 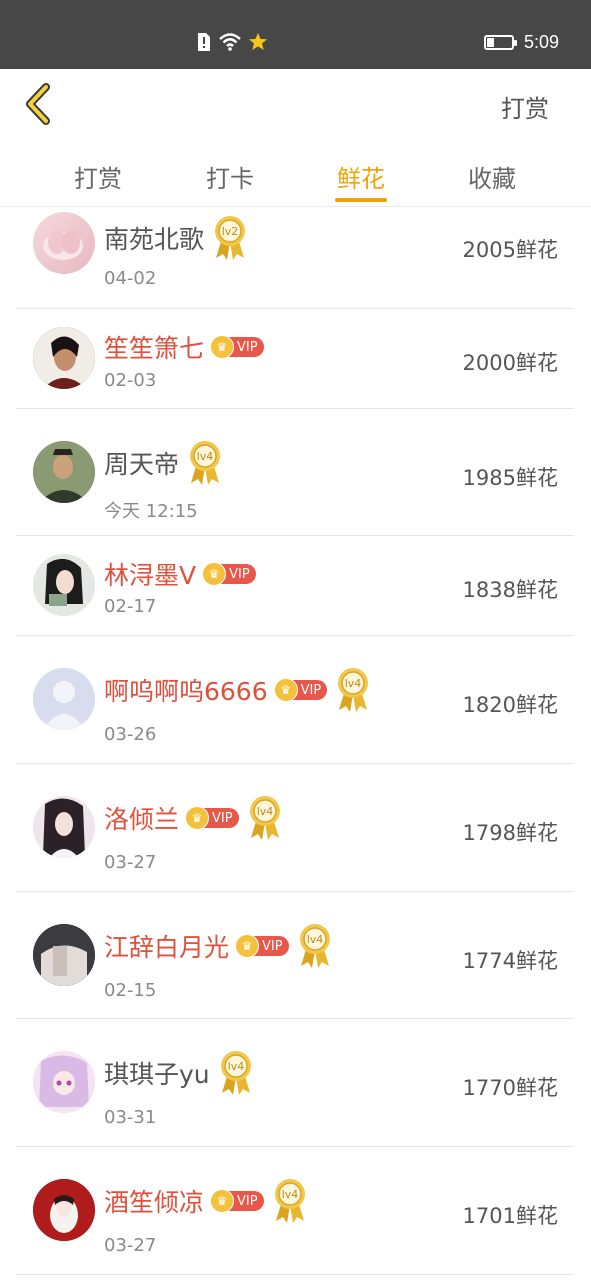 I want to click on wifi-icon, so click(x=230, y=42).